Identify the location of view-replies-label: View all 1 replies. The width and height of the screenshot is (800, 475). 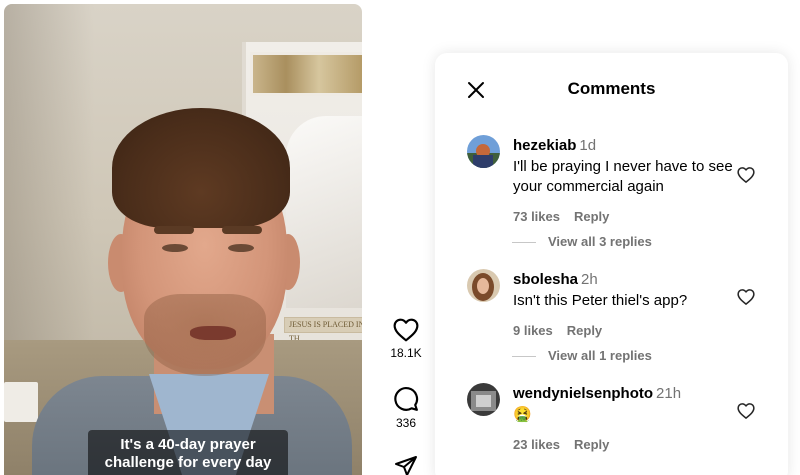
(600, 355).